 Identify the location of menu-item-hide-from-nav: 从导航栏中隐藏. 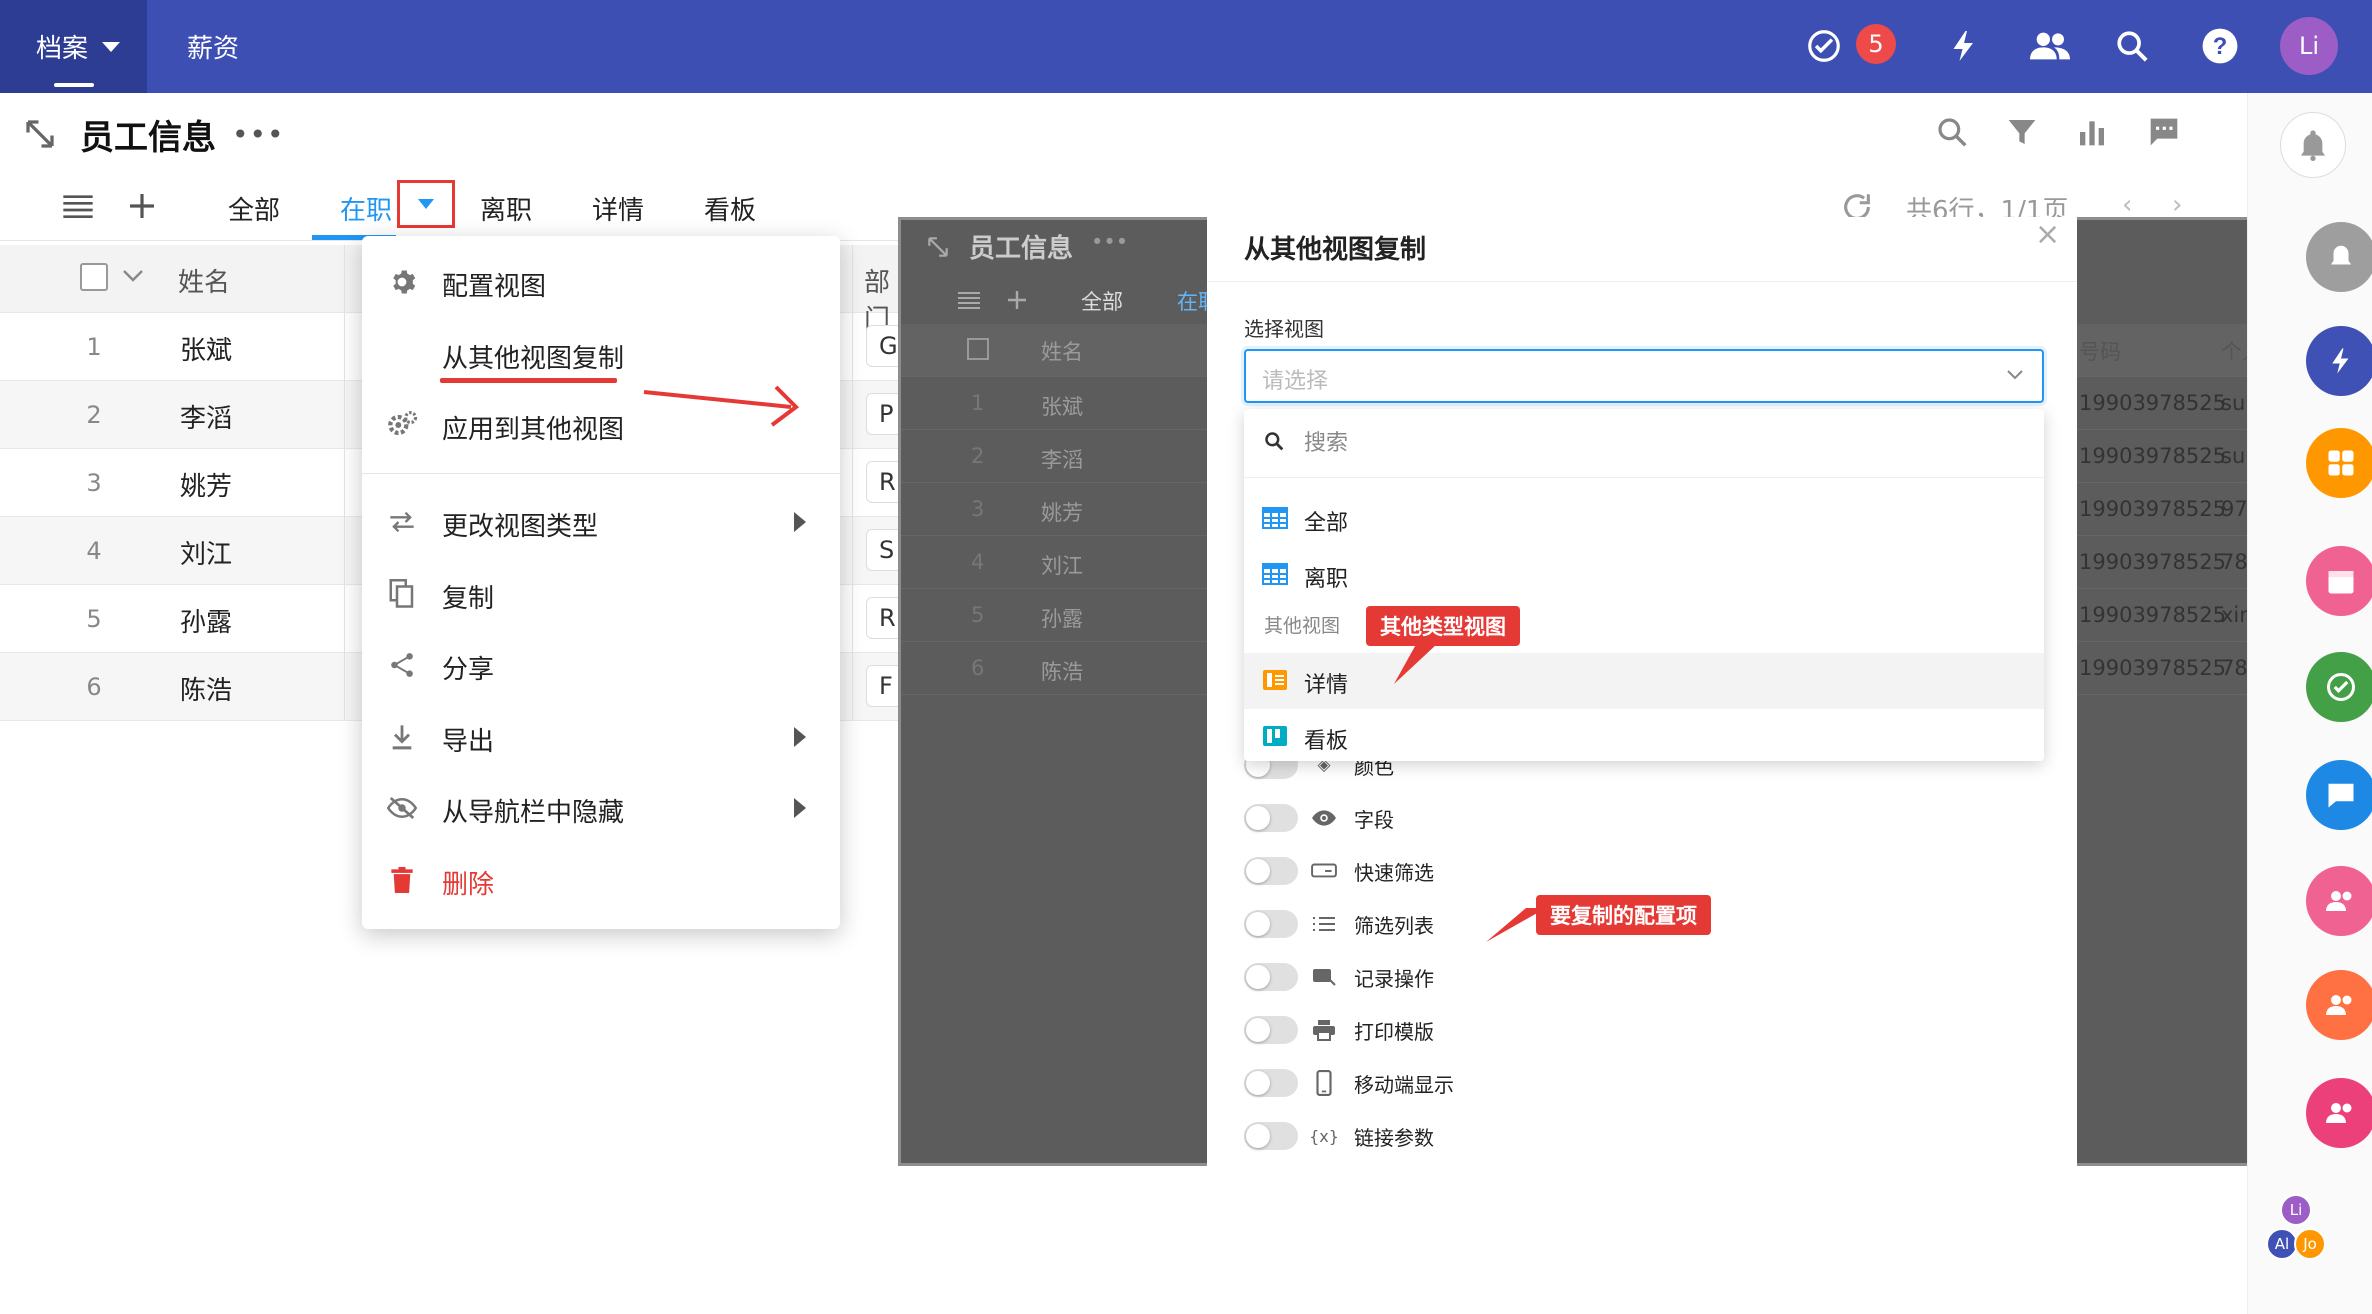
(601, 808).